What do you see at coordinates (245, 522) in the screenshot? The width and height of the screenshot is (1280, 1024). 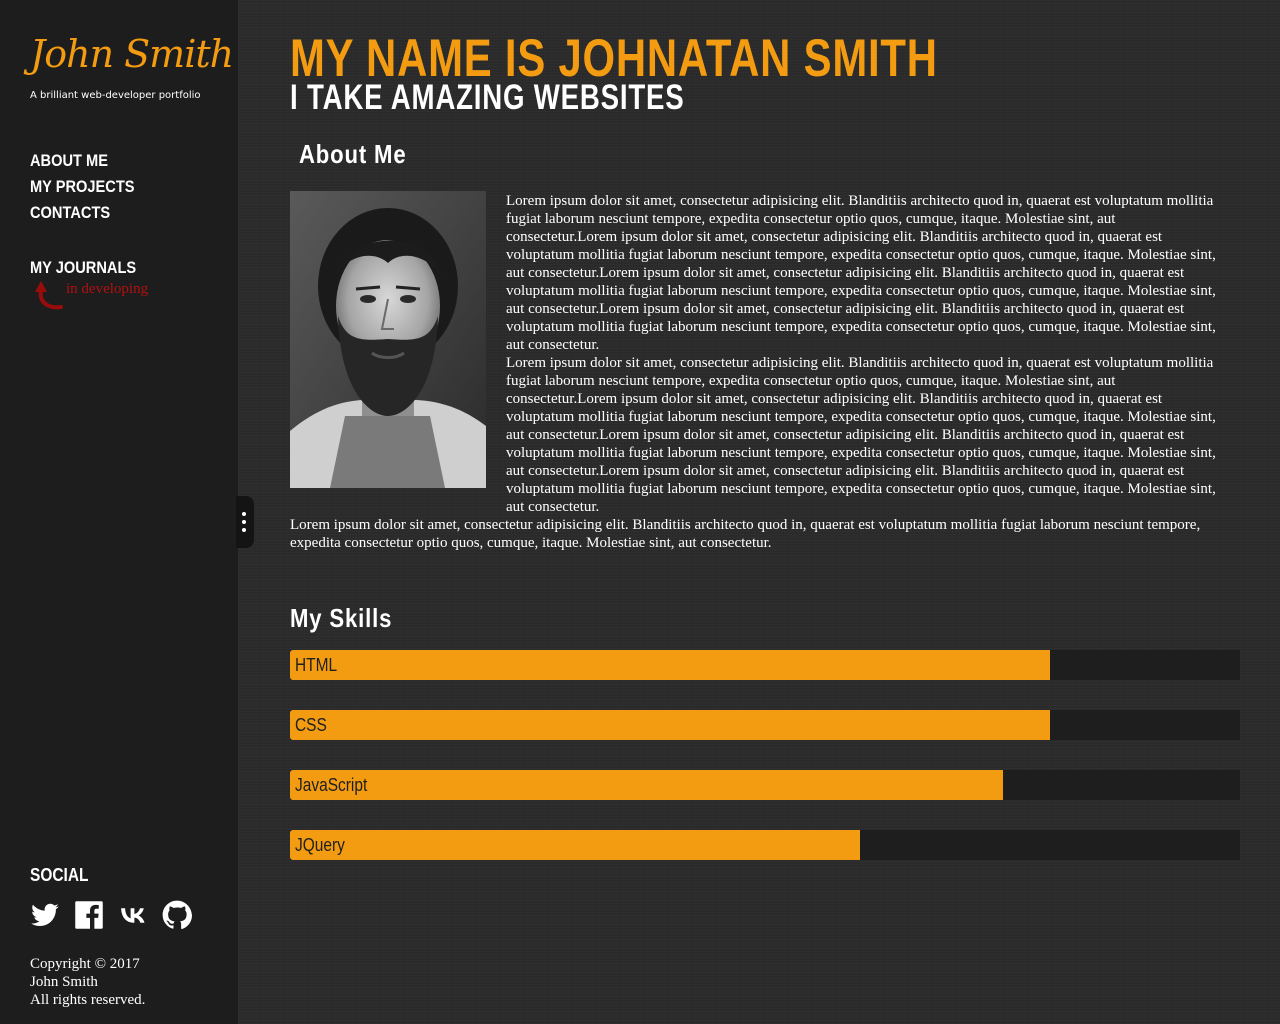 I see `sidebar-toggle-handle` at bounding box center [245, 522].